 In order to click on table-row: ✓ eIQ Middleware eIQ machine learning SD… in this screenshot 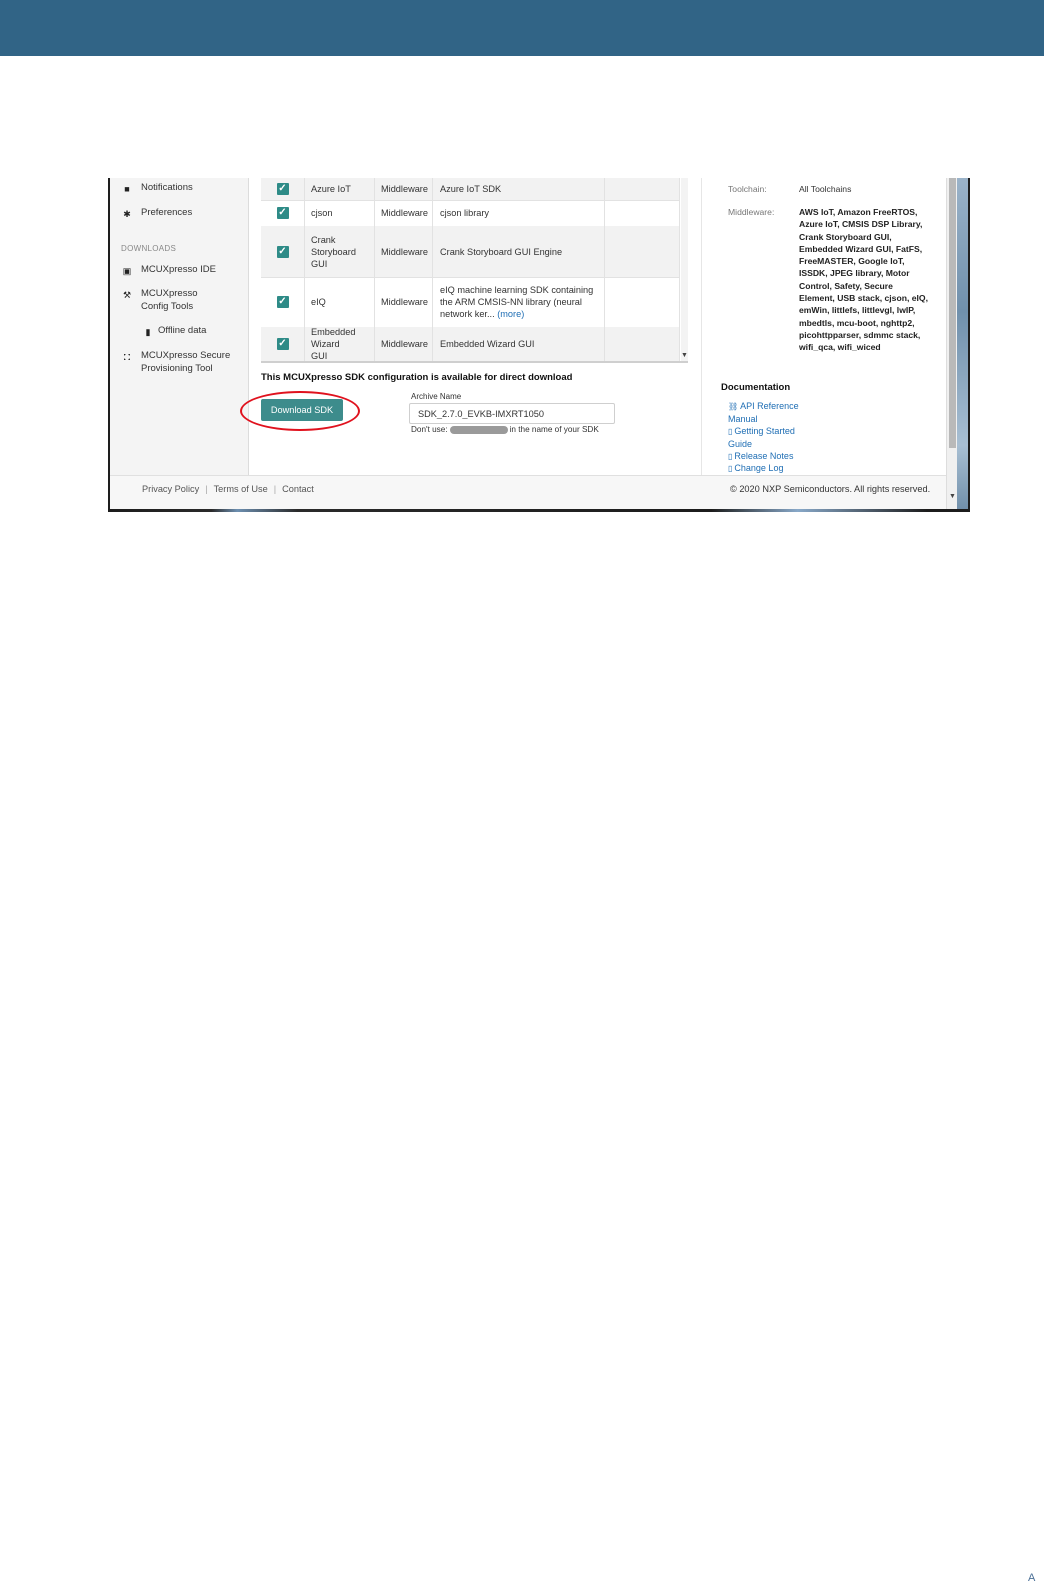, I will do `click(470, 302)`.